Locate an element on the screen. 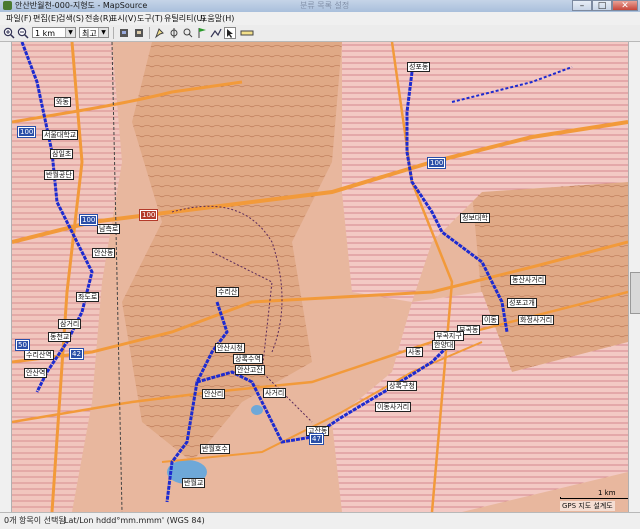 The image size is (640, 529). place-label: 정보대학 is located at coordinates (475, 218).